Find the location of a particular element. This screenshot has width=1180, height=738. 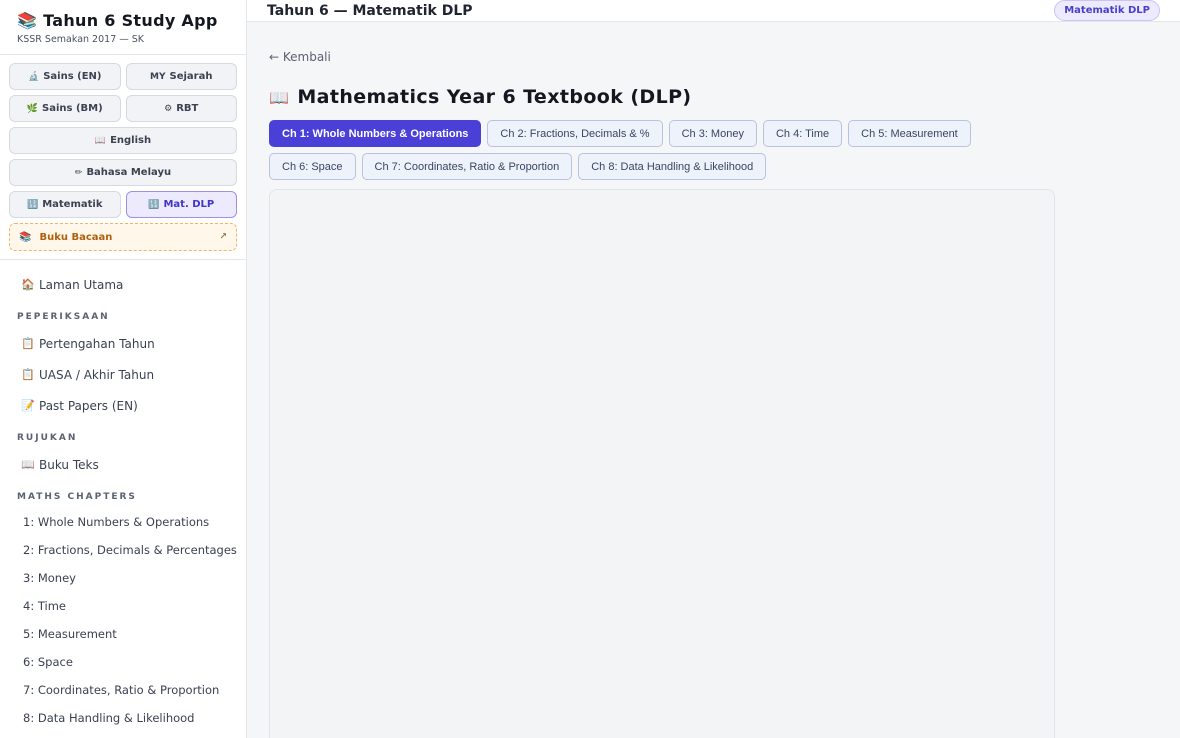

nav-item-pertengahan-tahun: 📋 Pertengahan Tahun is located at coordinates (123, 343).